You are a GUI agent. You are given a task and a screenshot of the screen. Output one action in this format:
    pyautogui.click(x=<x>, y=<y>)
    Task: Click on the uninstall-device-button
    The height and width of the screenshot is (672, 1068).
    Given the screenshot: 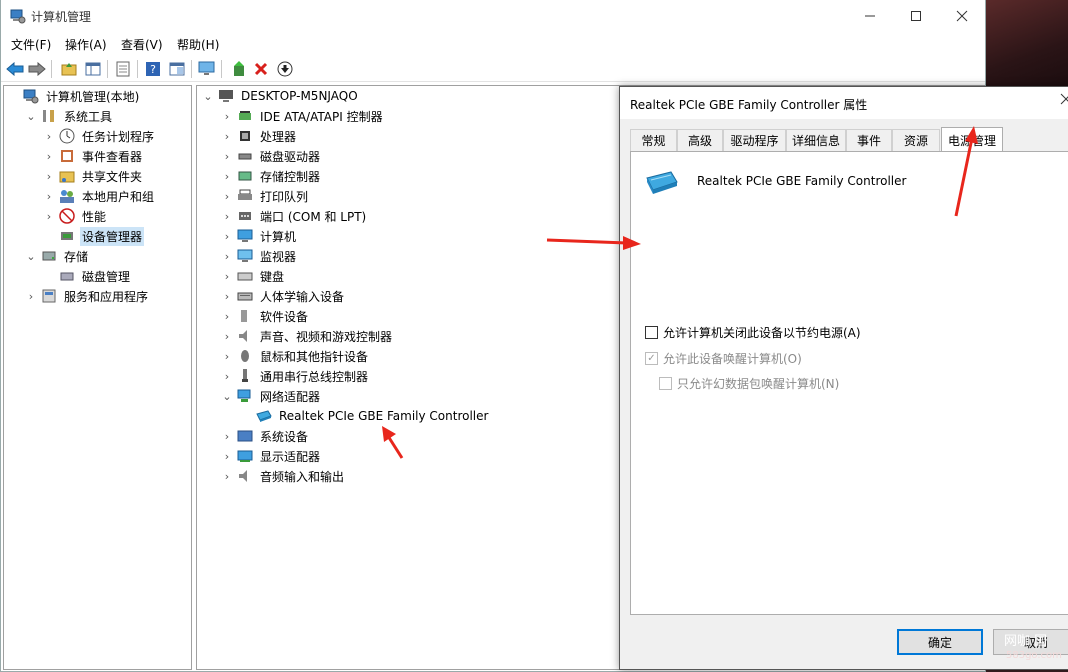 What is the action you would take?
    pyautogui.click(x=261, y=69)
    